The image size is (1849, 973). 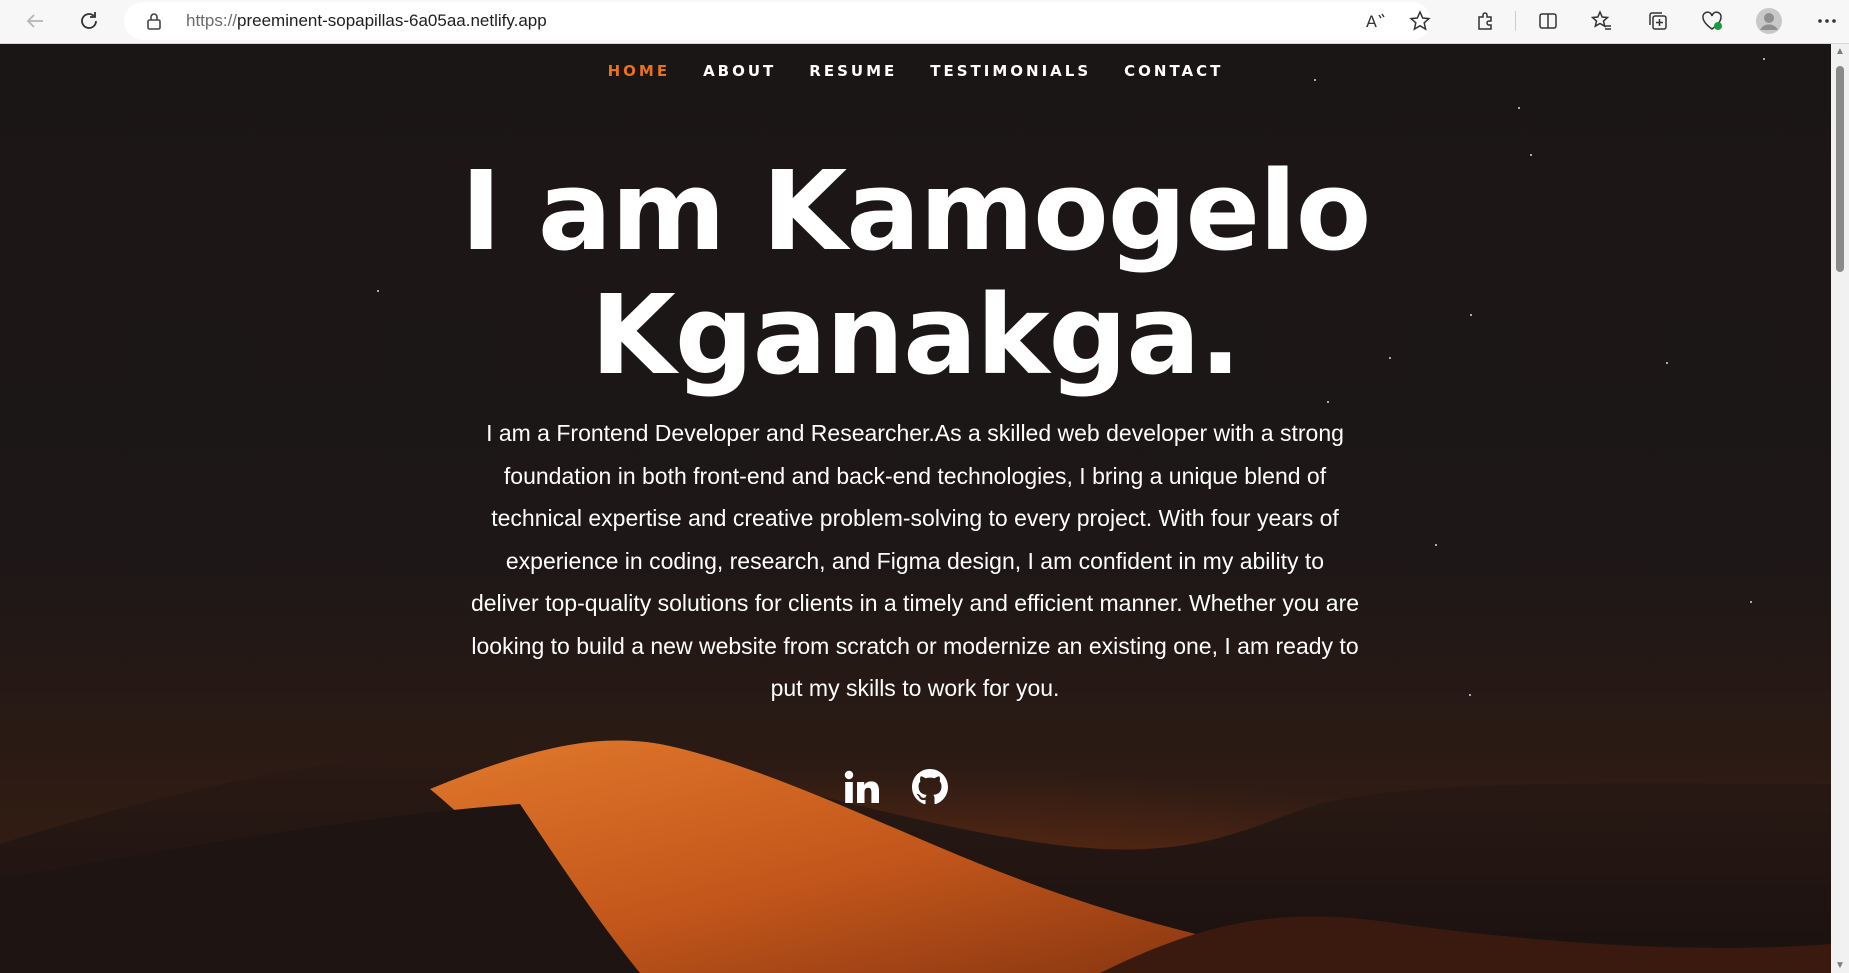 I want to click on main-navigation: HOME ABOUT RESUME TESTIMONIALS CONTACT, so click(x=915, y=71).